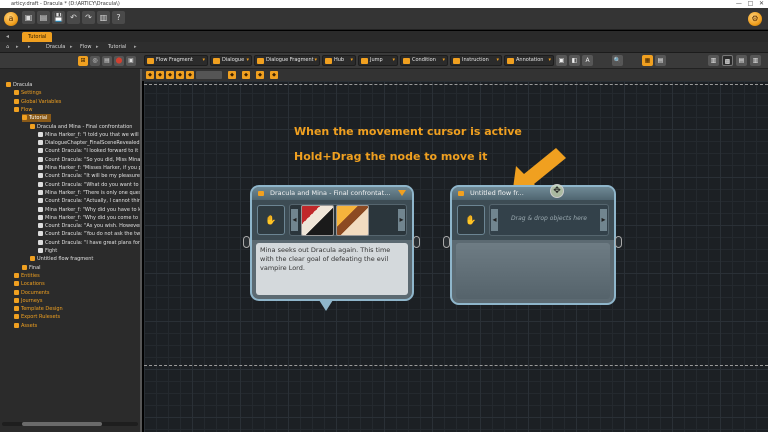 The width and height of the screenshot is (768, 432). I want to click on help-button: ?, so click(118, 17).